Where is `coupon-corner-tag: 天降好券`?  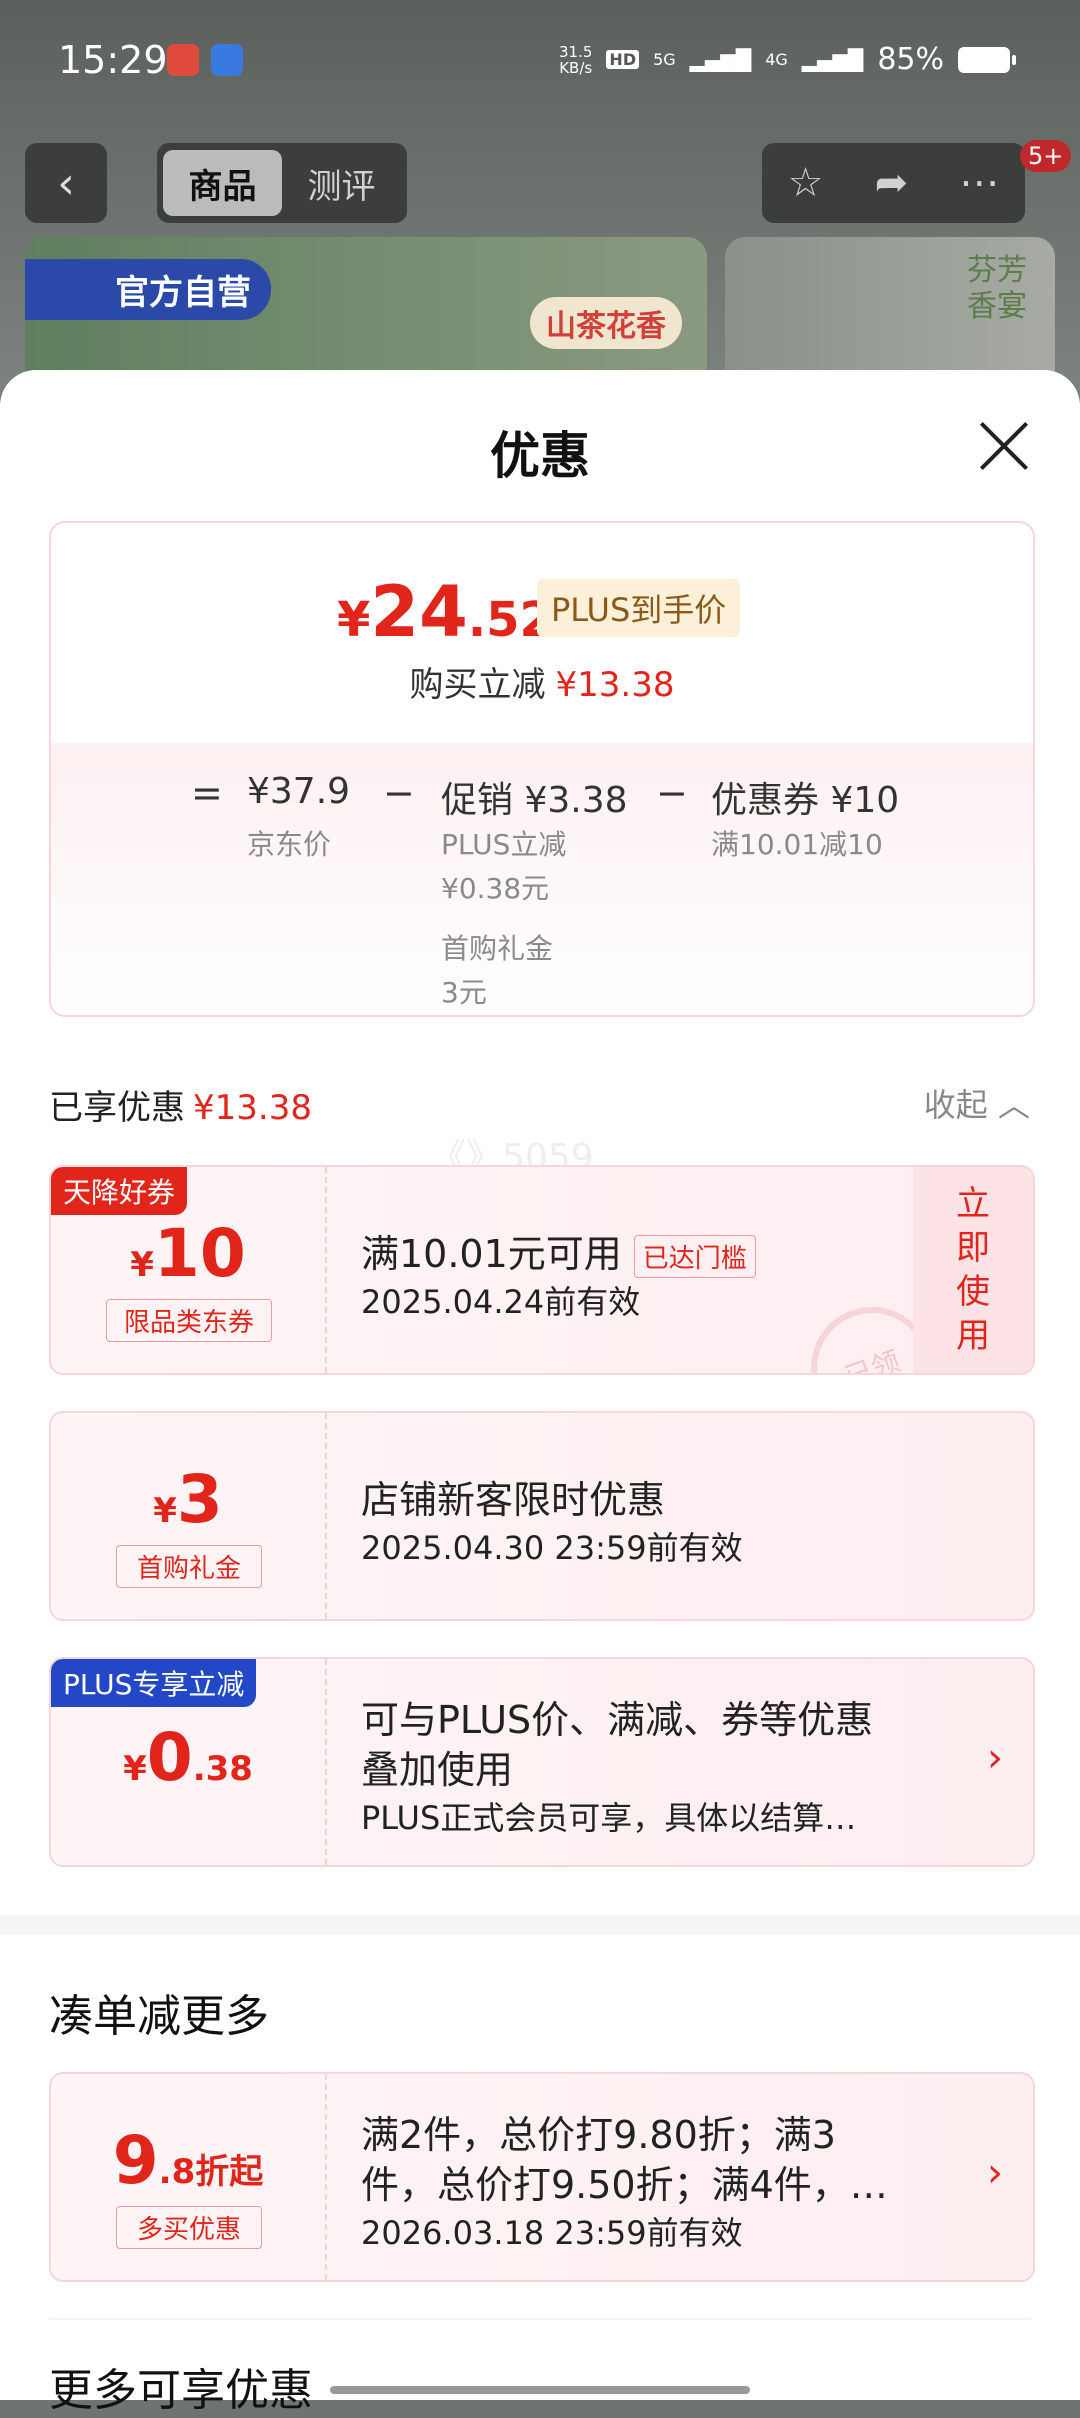 coupon-corner-tag: 天降好券 is located at coordinates (119, 1191).